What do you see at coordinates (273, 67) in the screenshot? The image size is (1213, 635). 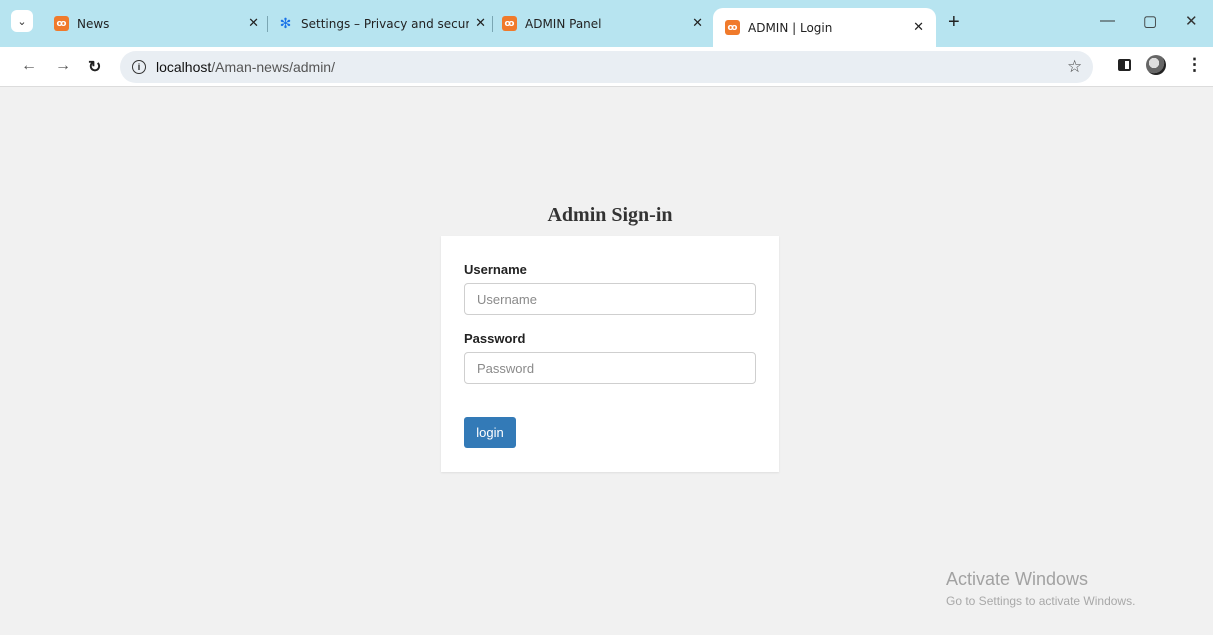 I see `url-path: /Aman-news/admin/` at bounding box center [273, 67].